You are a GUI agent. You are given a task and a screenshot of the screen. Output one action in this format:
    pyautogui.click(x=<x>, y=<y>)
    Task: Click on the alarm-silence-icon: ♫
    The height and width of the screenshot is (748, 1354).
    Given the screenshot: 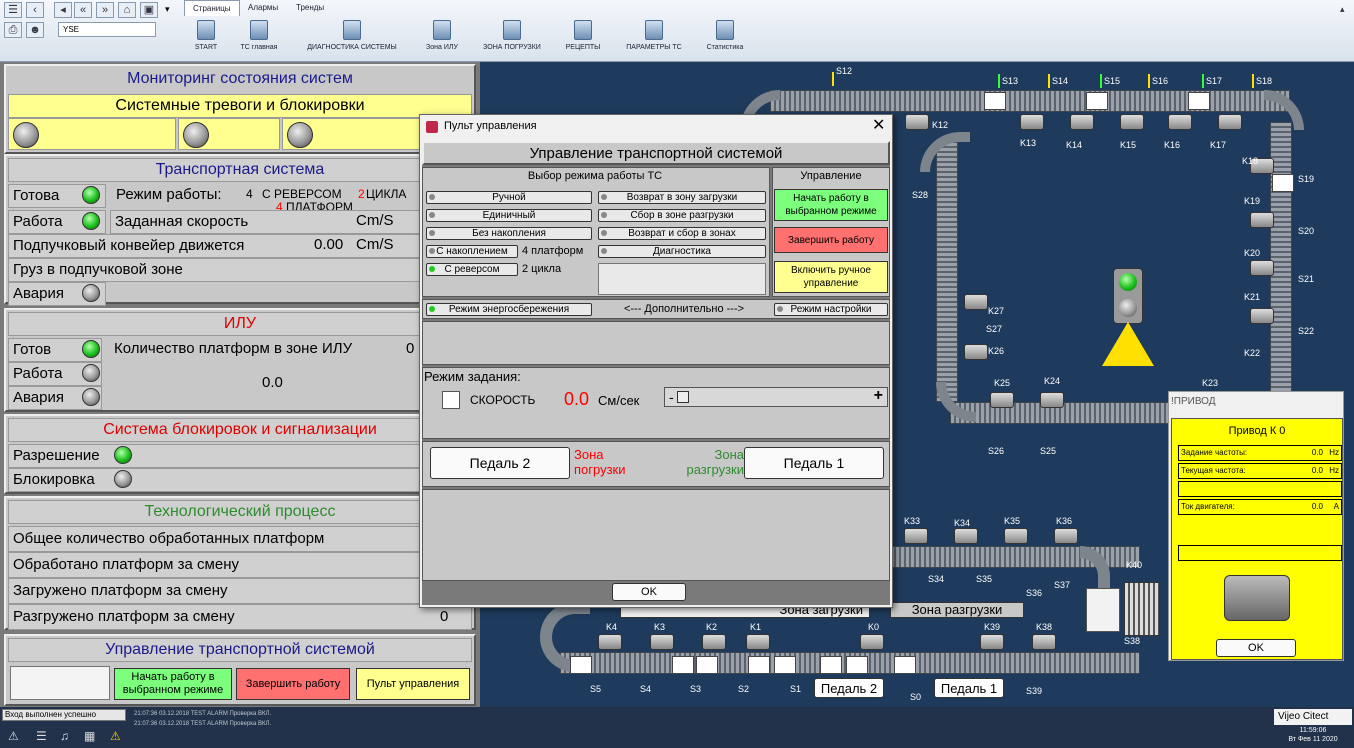 What is the action you would take?
    pyautogui.click(x=64, y=736)
    